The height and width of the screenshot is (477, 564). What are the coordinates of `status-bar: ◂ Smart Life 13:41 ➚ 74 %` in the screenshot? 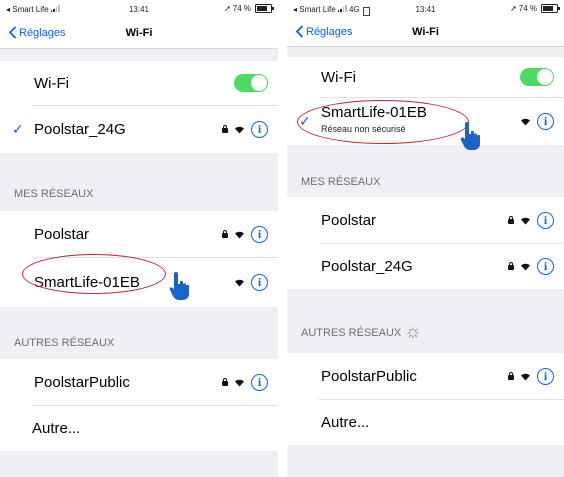 It's located at (139, 9).